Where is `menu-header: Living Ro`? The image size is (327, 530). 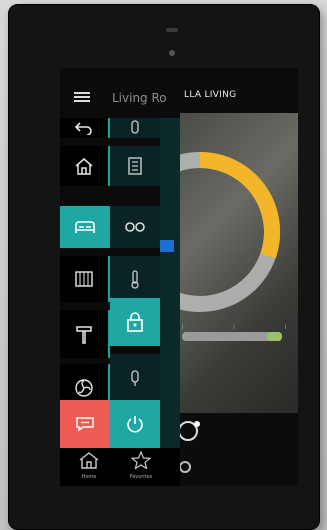 menu-header: Living Ro is located at coordinates (120, 100).